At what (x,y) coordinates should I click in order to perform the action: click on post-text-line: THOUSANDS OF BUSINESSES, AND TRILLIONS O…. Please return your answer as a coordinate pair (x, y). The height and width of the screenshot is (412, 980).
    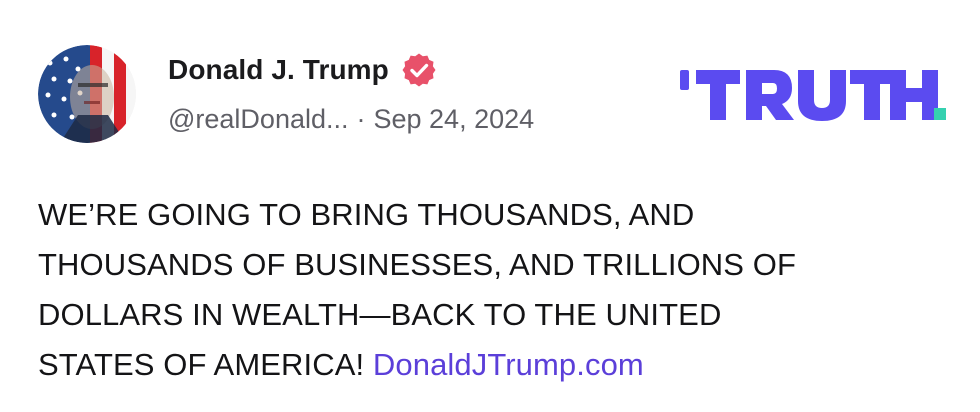
    Looking at the image, I should click on (417, 264).